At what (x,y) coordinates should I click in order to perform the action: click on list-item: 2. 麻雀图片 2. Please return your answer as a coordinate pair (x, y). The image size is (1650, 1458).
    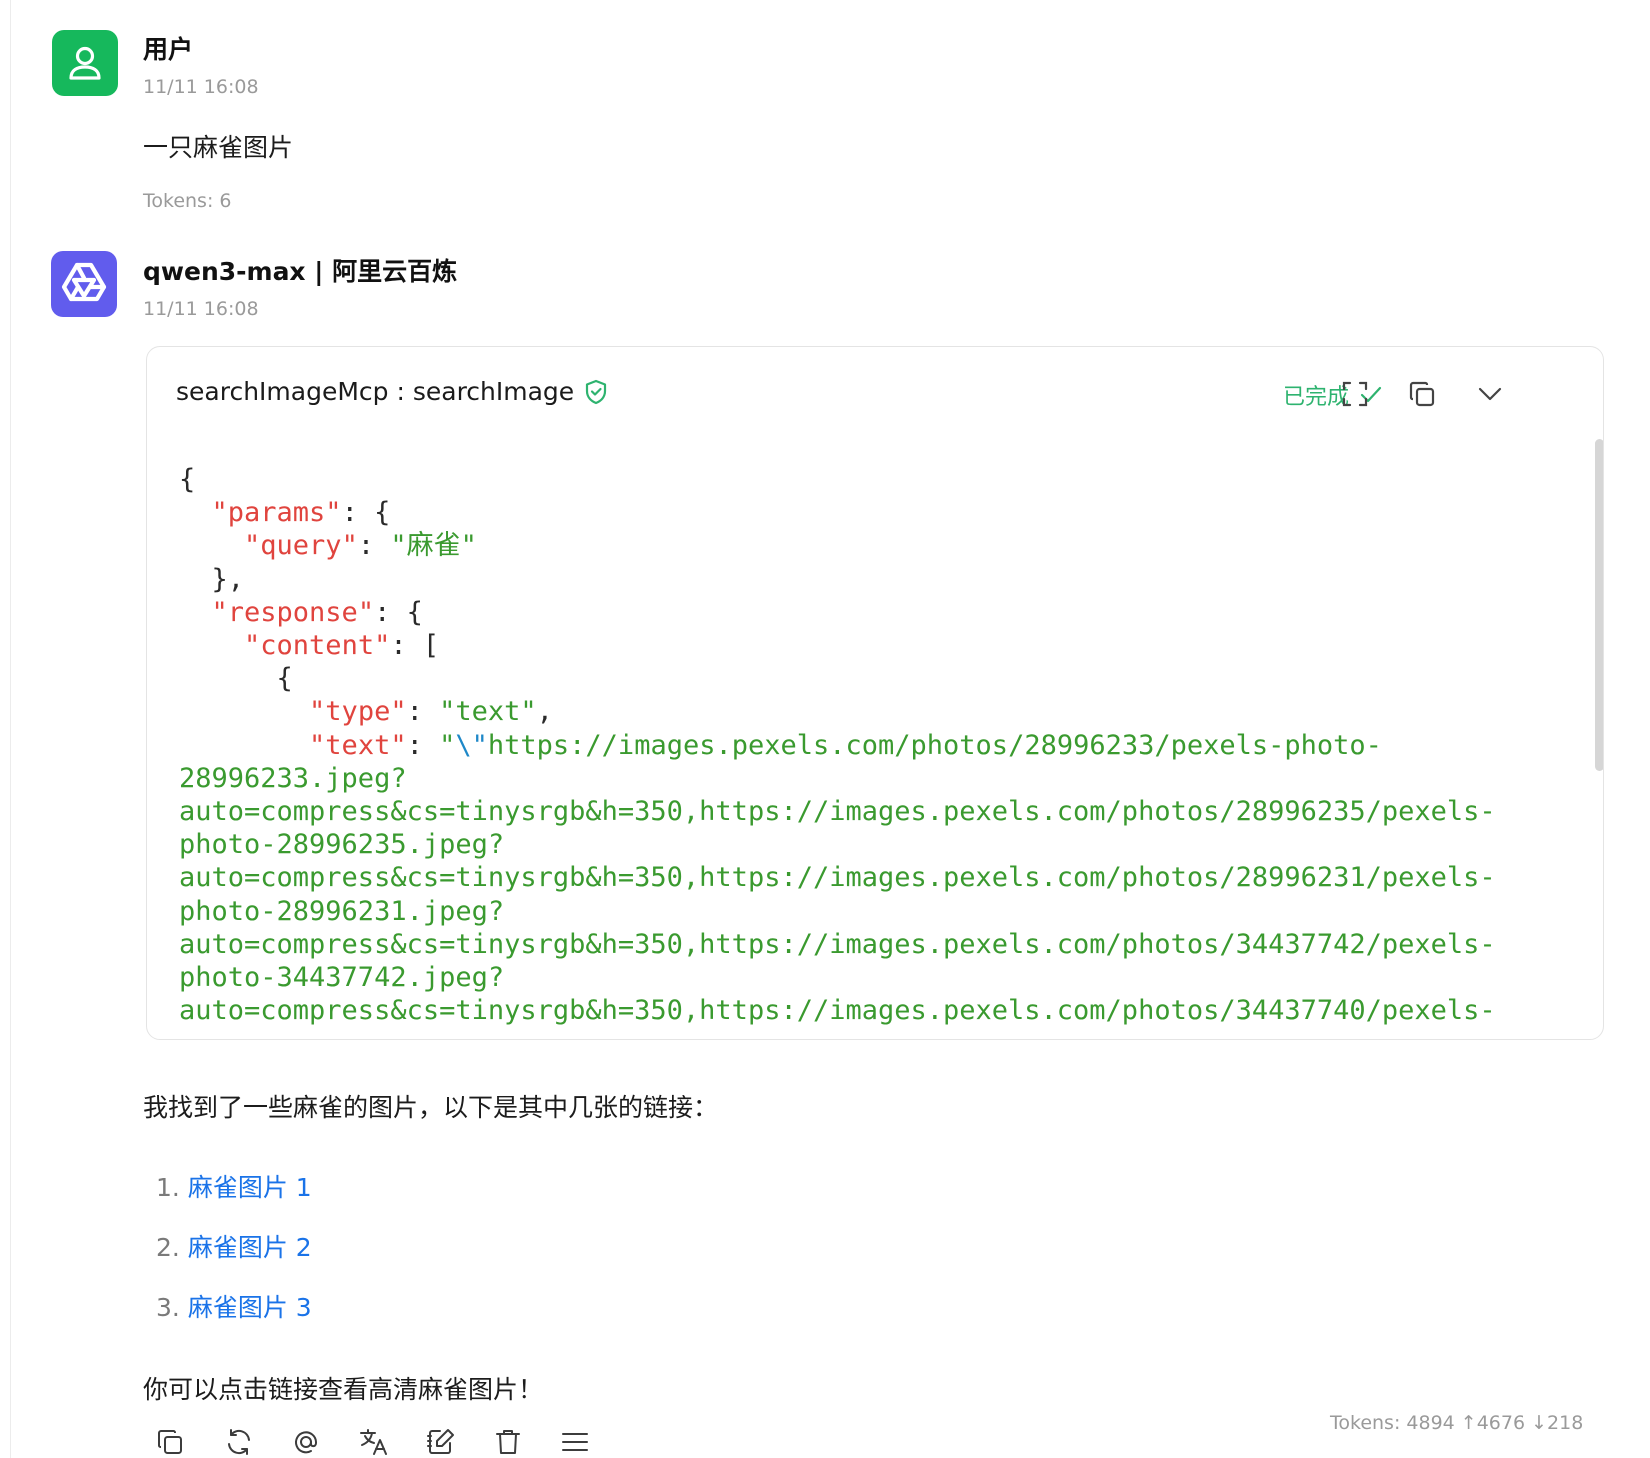
    Looking at the image, I should click on (234, 1247).